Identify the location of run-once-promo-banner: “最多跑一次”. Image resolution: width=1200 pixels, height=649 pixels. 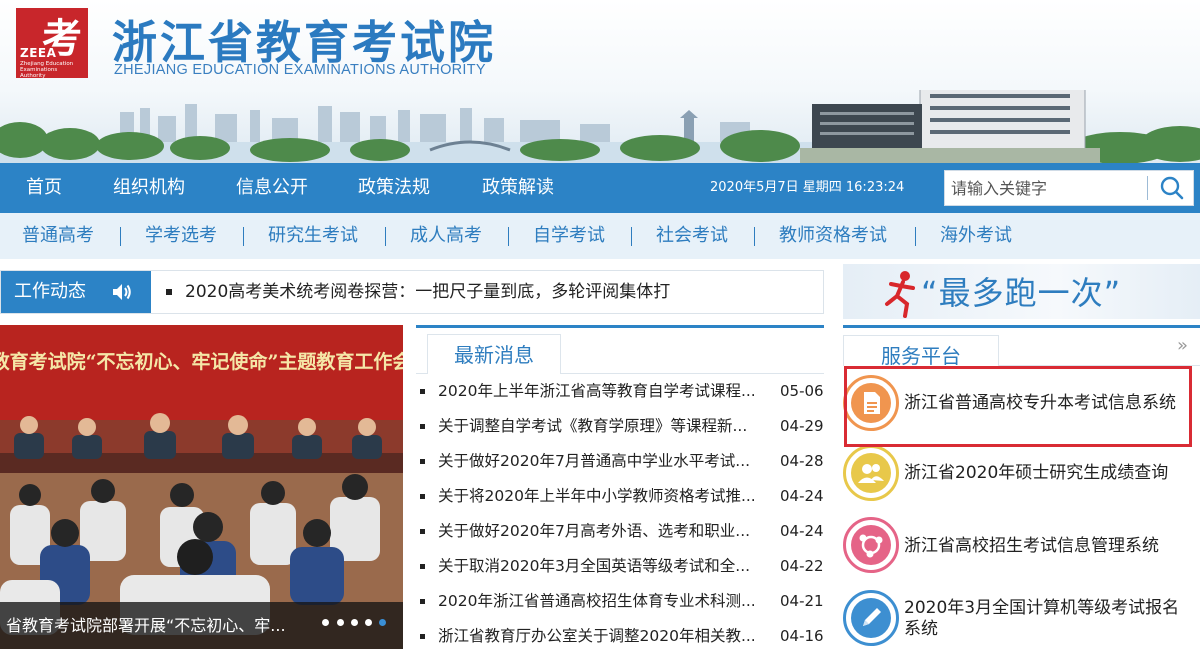
(1021, 291).